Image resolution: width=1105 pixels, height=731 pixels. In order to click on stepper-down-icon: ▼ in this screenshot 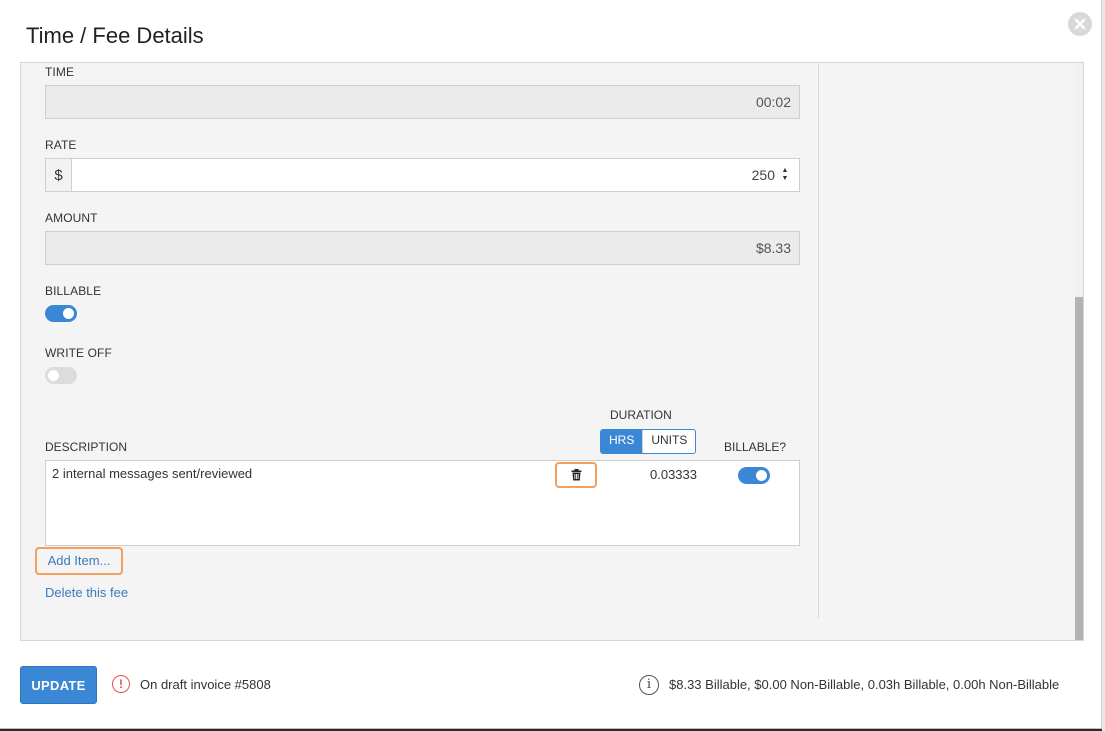, I will do `click(785, 179)`.